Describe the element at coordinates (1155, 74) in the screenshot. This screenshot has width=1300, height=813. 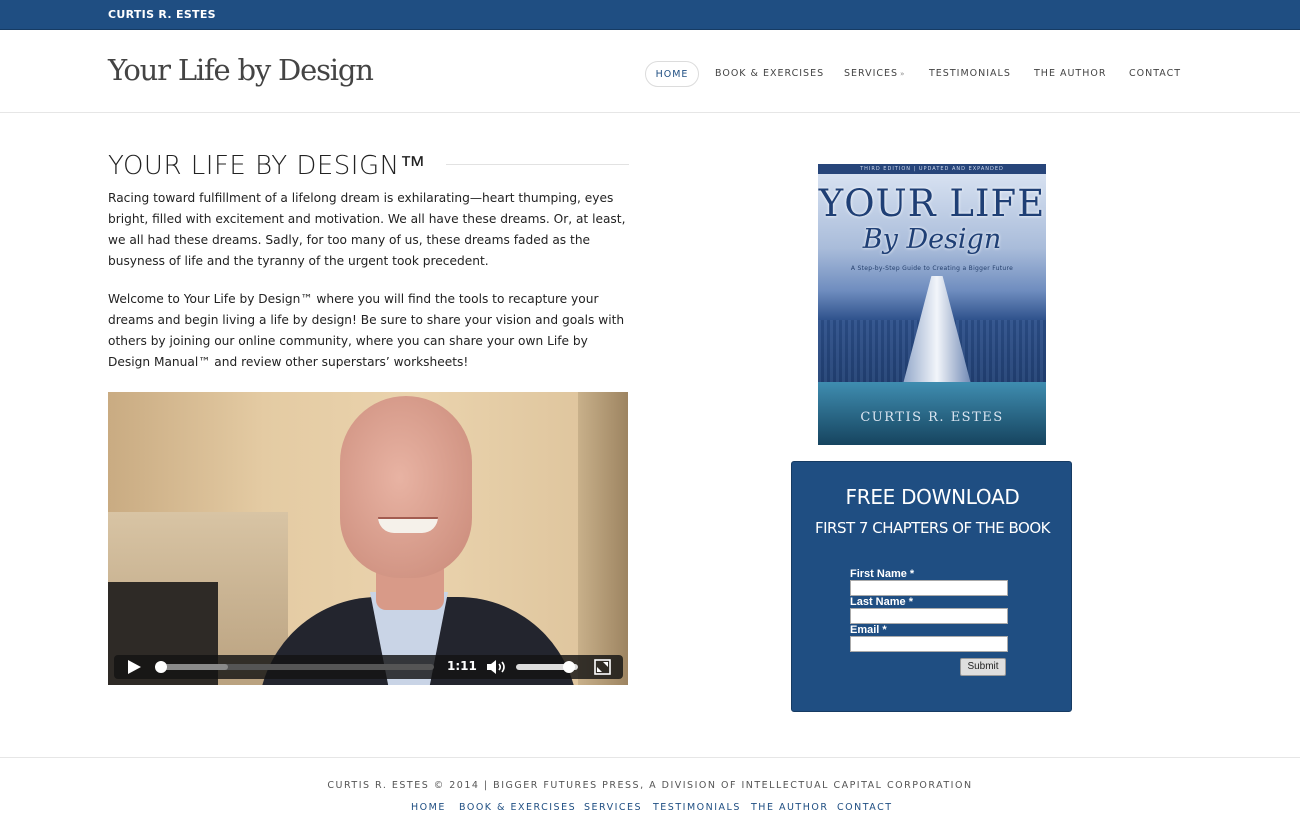
I see `nav-contact: CONTACT` at that location.